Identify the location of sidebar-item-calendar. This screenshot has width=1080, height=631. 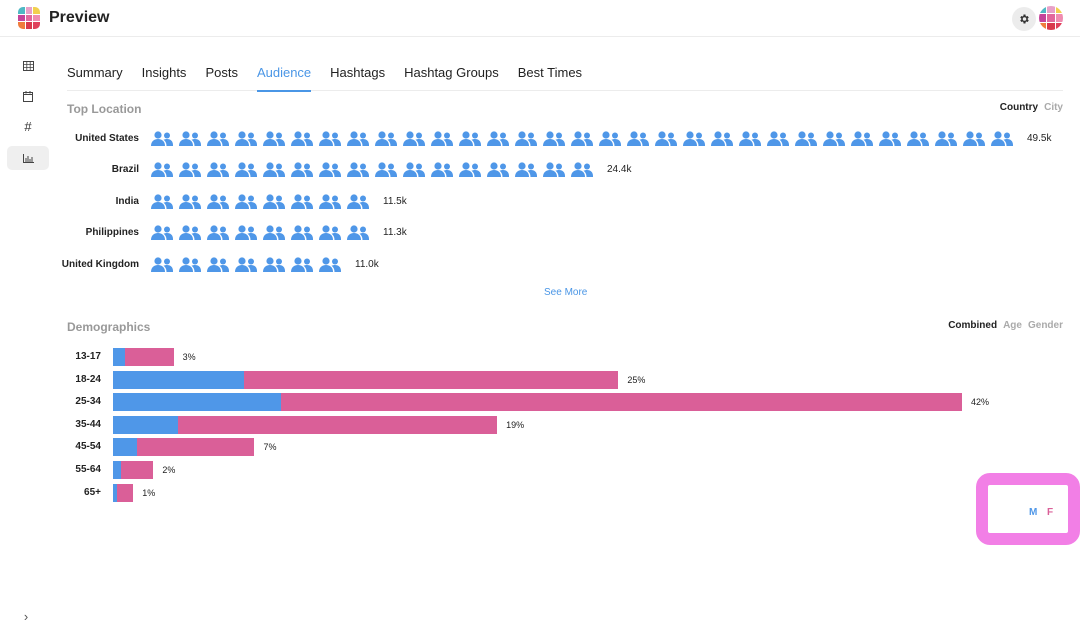
(28, 96).